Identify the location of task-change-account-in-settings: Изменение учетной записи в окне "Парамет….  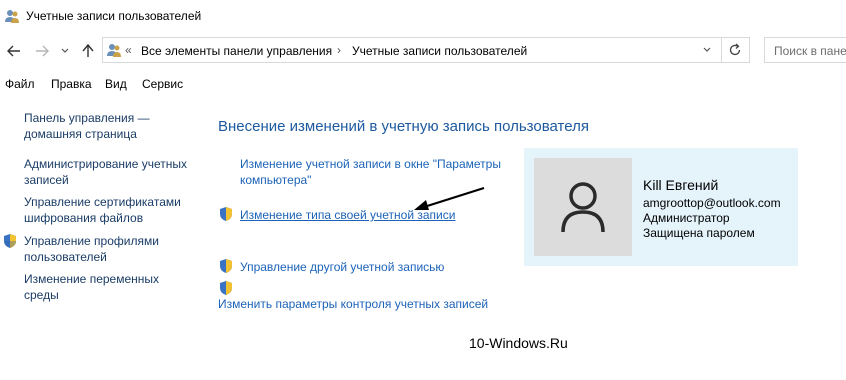
(370, 172).